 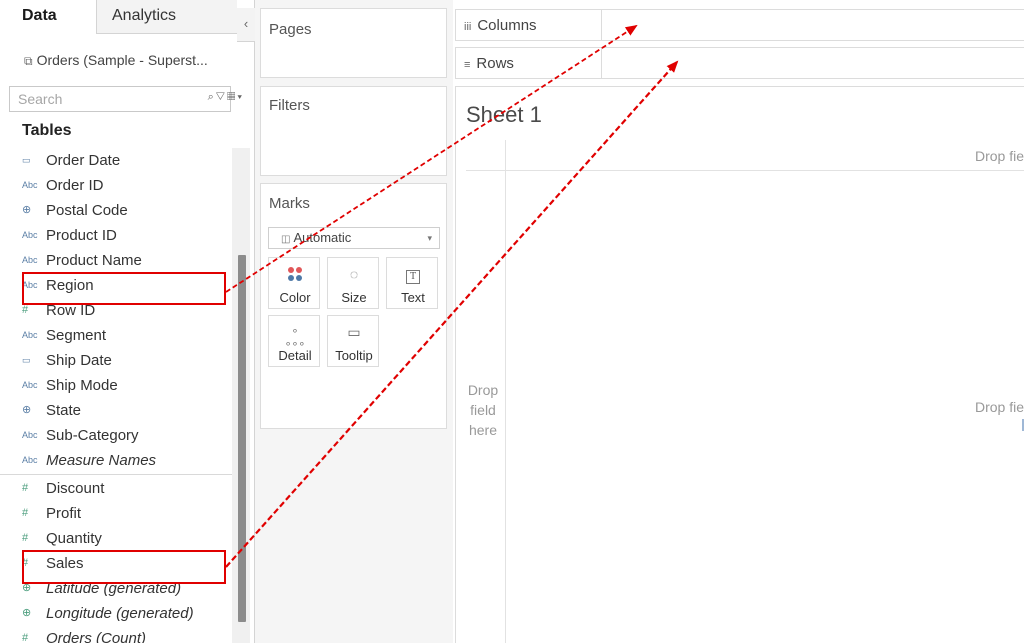 What do you see at coordinates (82, 385) in the screenshot?
I see `field-name: Ship Mode` at bounding box center [82, 385].